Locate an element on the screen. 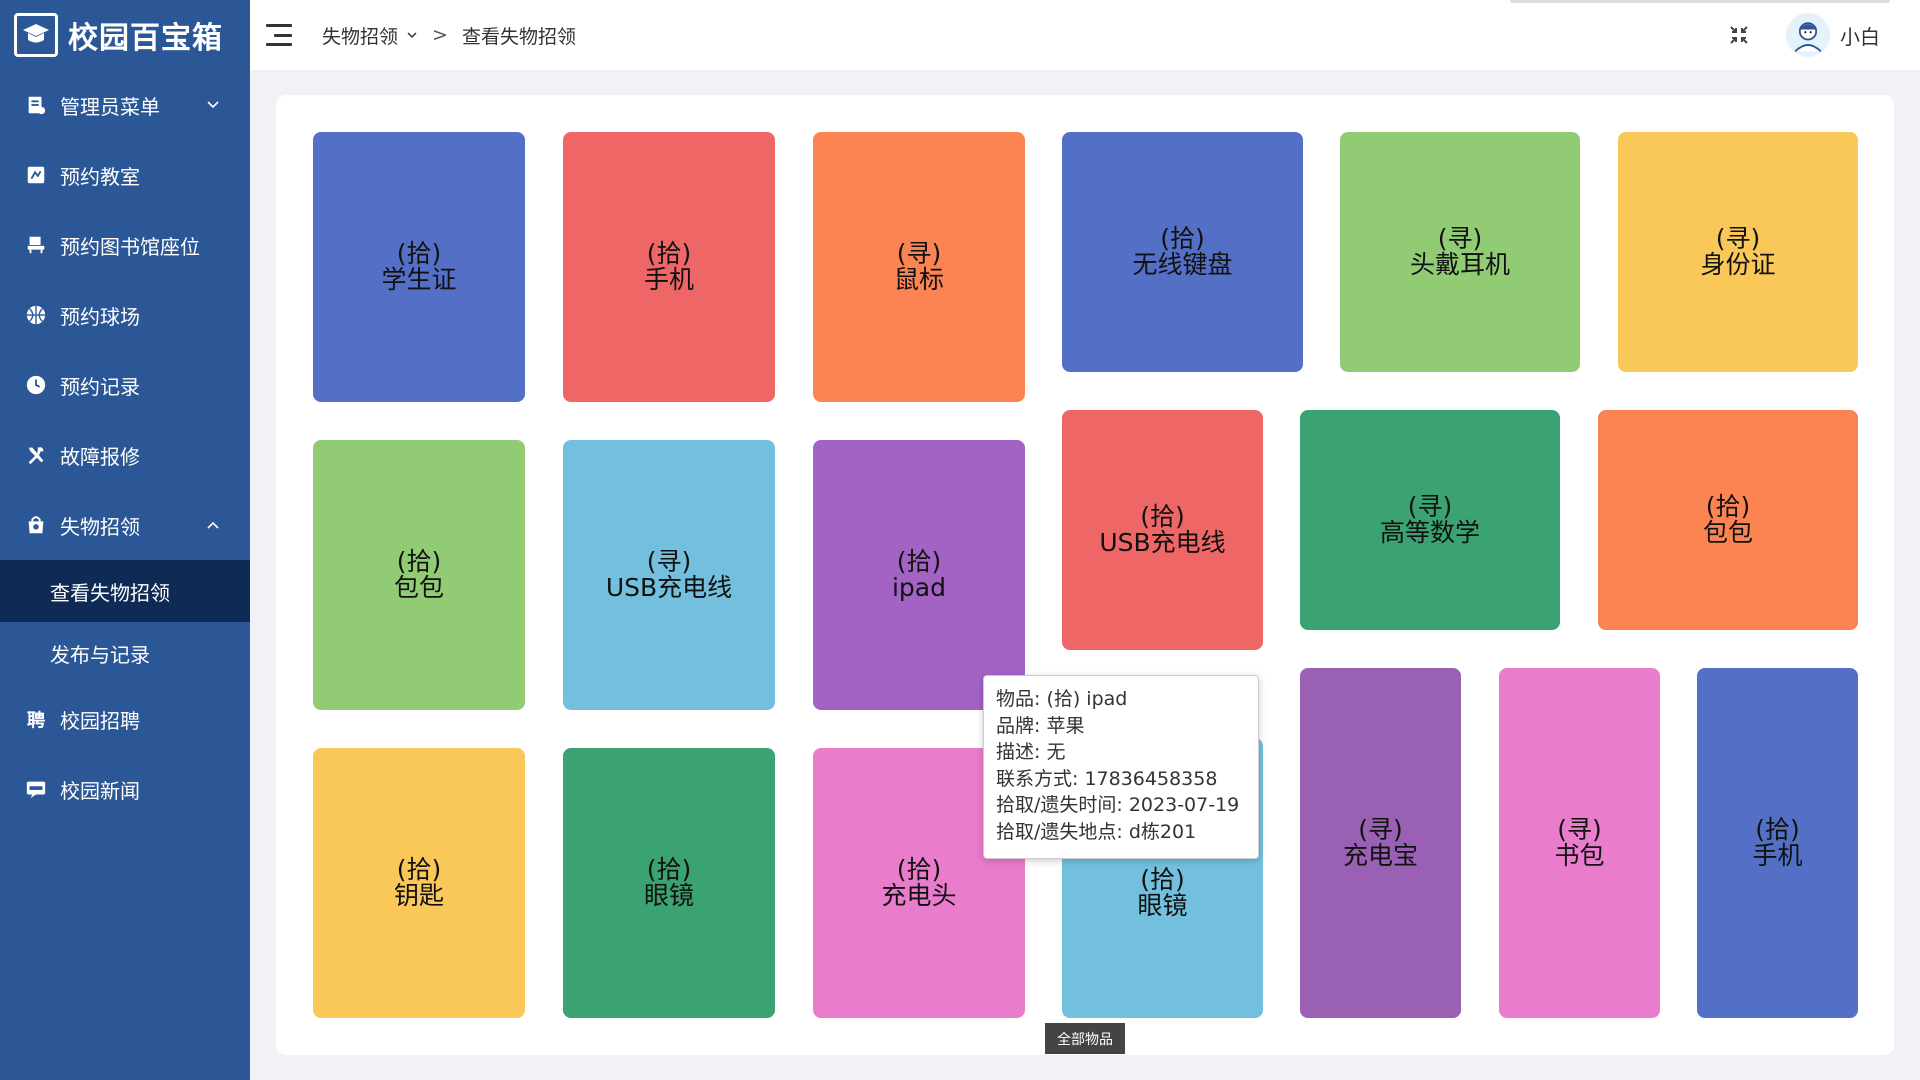  sidebar-subitem-publish-records: 发布与记录 is located at coordinates (125, 653).